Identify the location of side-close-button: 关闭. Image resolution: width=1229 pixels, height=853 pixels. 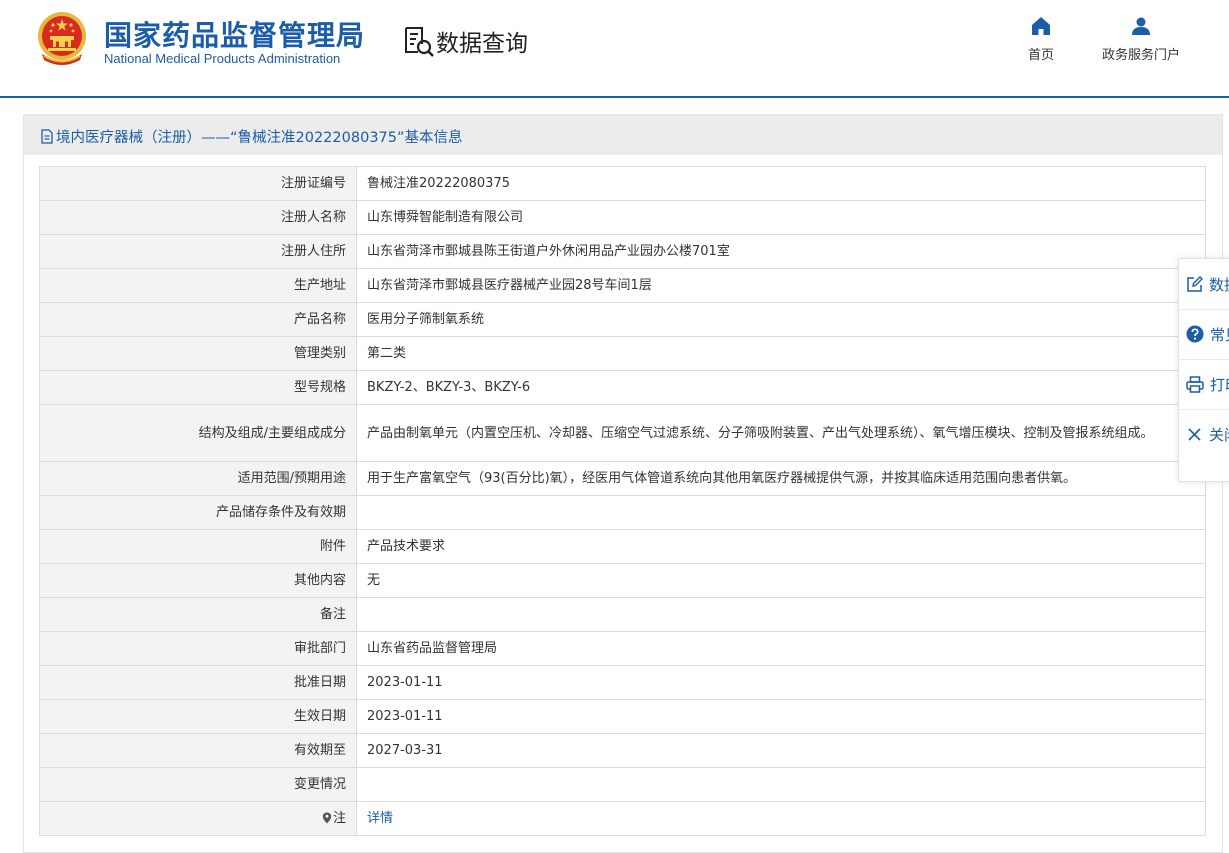
(1204, 434).